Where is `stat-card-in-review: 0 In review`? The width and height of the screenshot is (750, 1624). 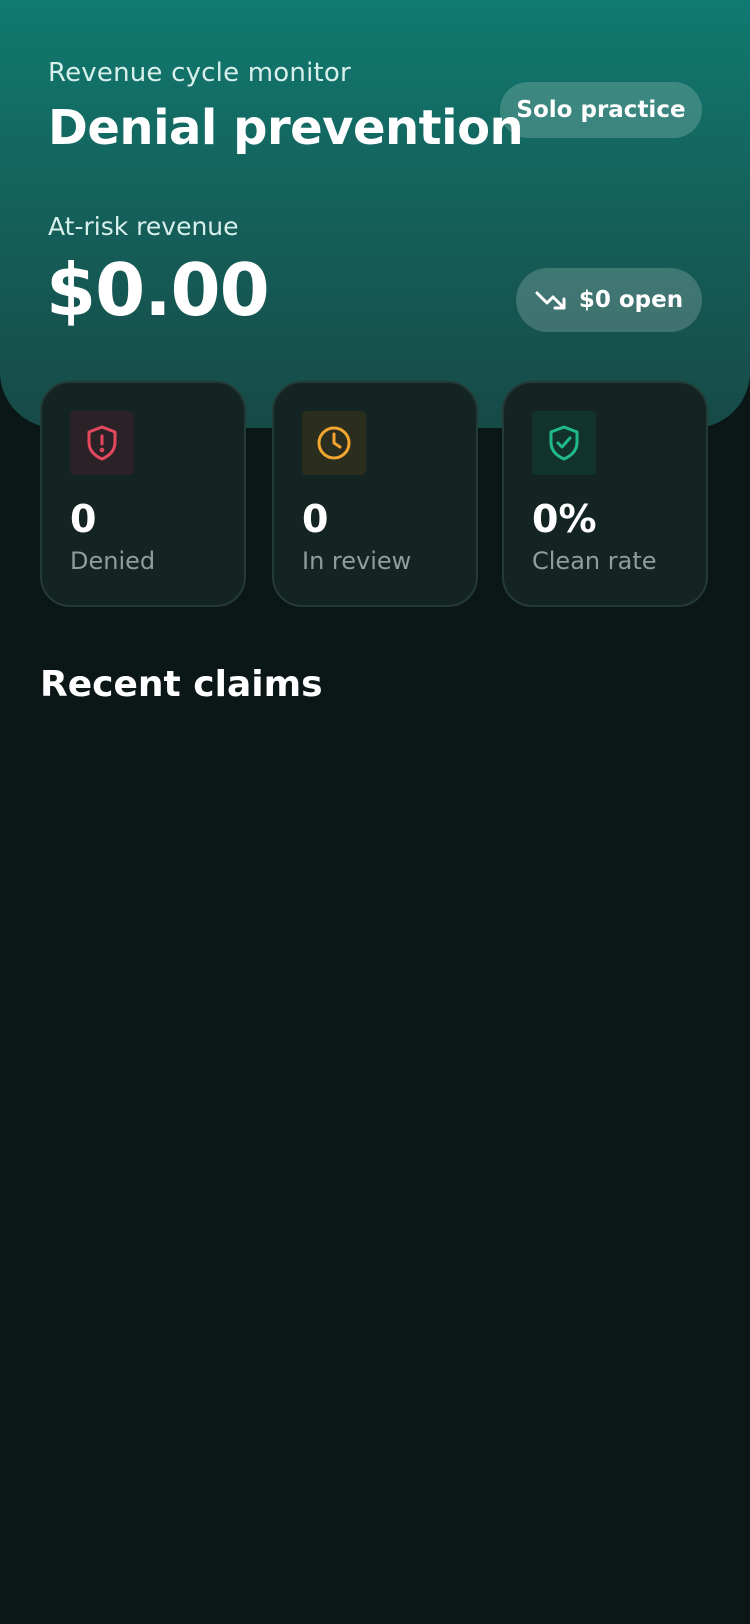 stat-card-in-review: 0 In review is located at coordinates (375, 494).